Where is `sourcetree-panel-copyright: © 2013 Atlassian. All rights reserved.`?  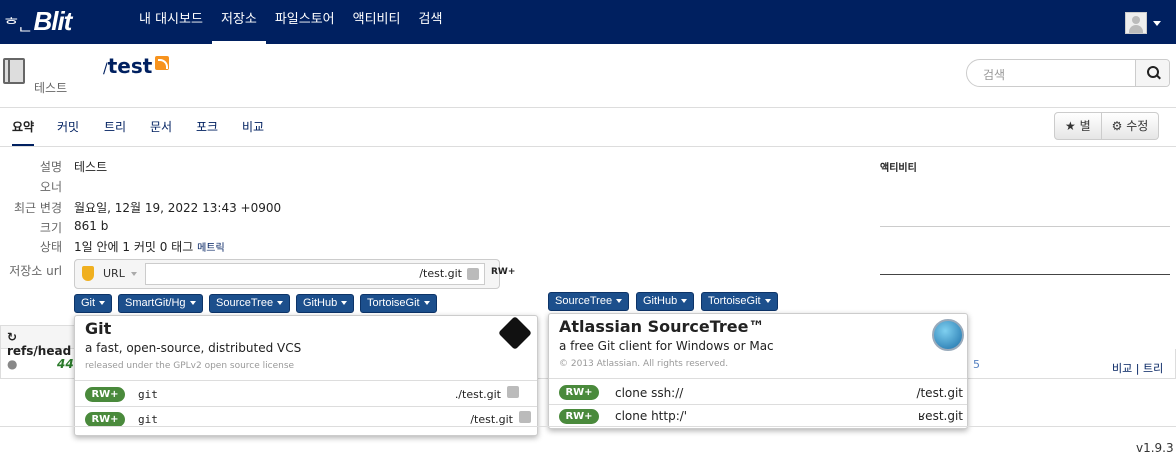 sourcetree-panel-copyright: © 2013 Atlassian. All rights reserved. is located at coordinates (644, 364).